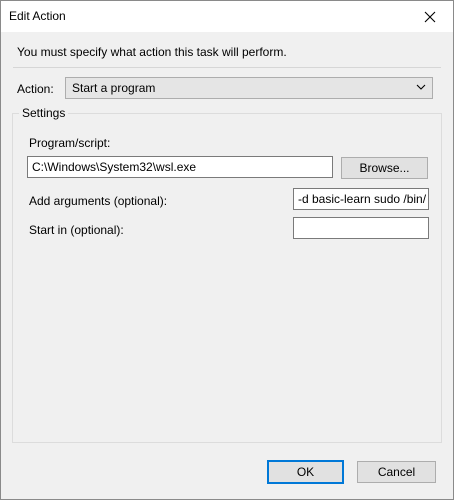 This screenshot has width=454, height=500. Describe the element at coordinates (70, 143) in the screenshot. I see `program-script-label: Program/script:` at that location.